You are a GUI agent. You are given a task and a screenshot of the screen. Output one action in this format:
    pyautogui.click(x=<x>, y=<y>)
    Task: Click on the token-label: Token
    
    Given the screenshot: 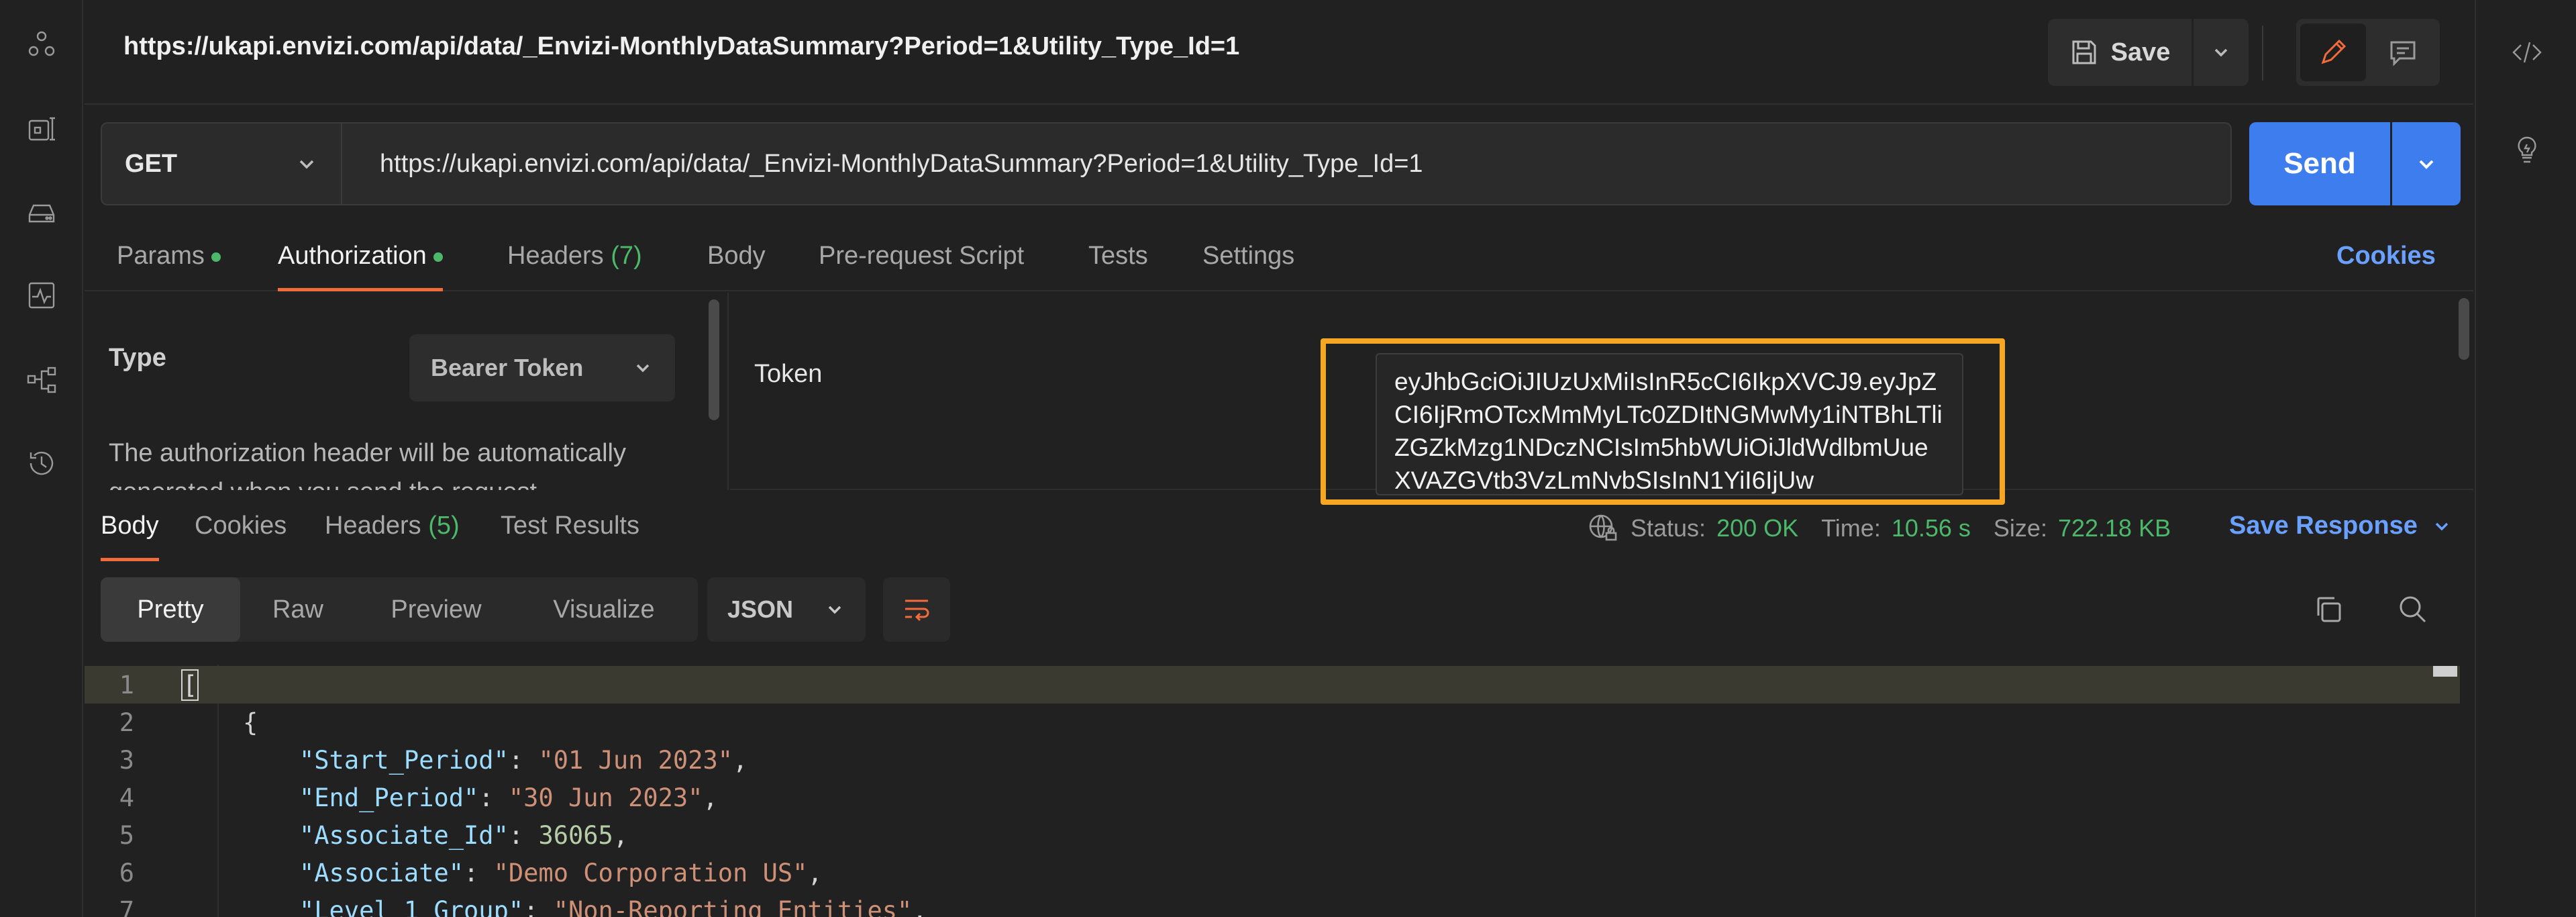 What is the action you would take?
    pyautogui.click(x=788, y=374)
    